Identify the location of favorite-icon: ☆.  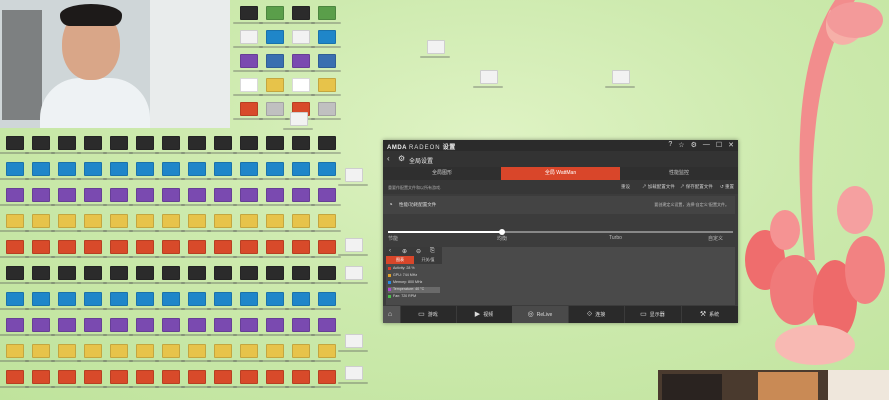
(681, 145).